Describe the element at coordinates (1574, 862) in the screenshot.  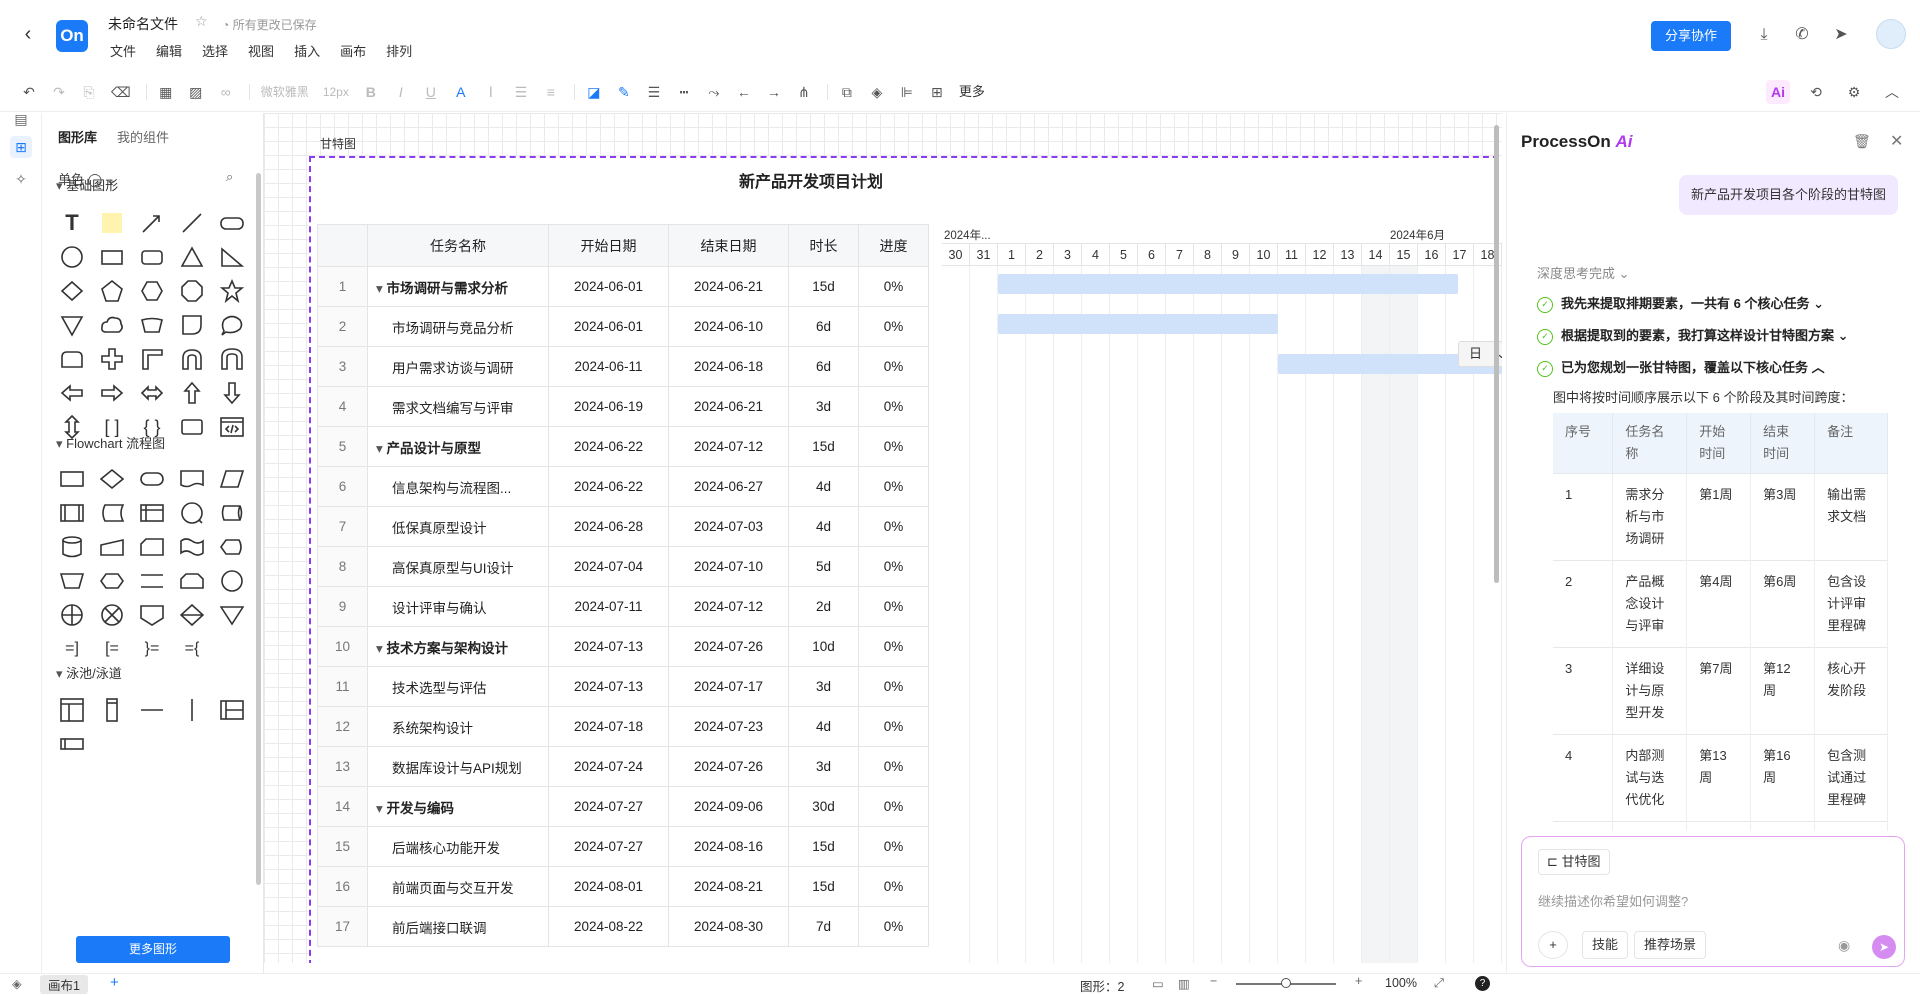
I see `gantt-chip: ⊏ 甘特图` at that location.